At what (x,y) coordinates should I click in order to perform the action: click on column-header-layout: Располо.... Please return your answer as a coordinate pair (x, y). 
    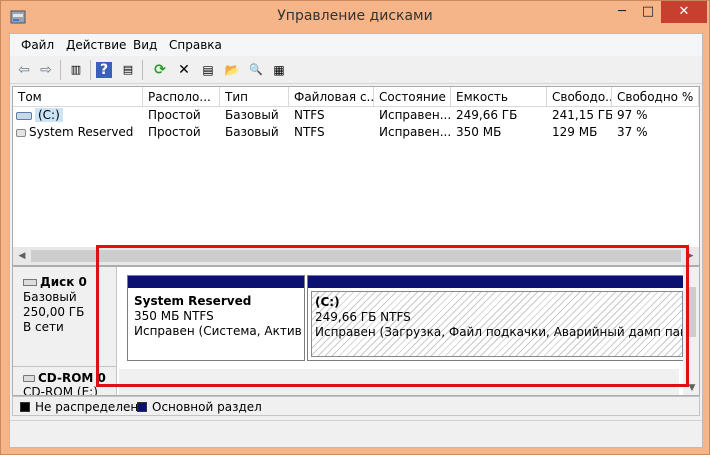
    Looking at the image, I should click on (181, 97).